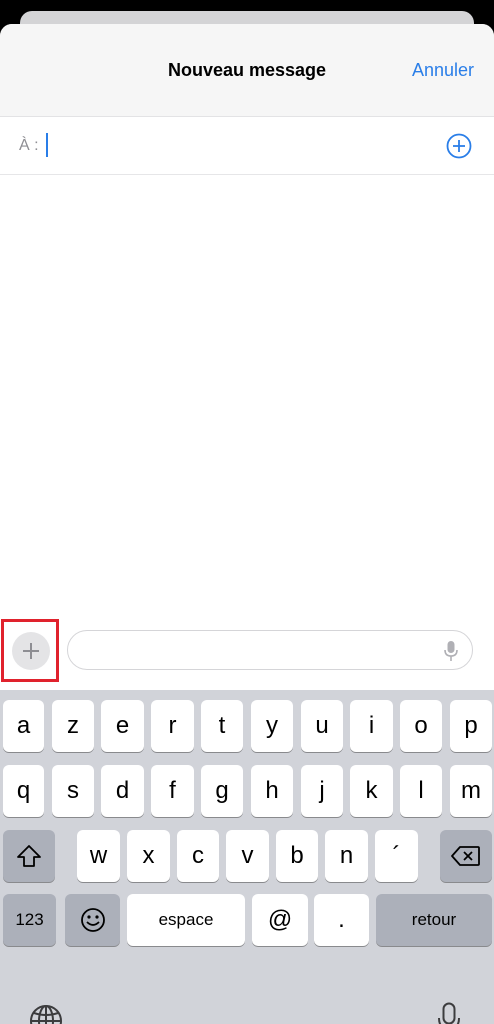 The width and height of the screenshot is (494, 1024). Describe the element at coordinates (247, 70) in the screenshot. I see `header: Nouveau message Annuler` at that location.